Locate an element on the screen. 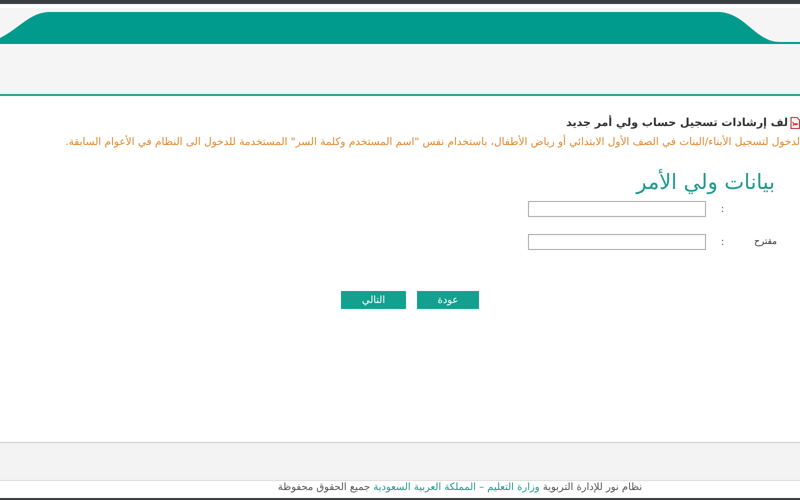 This screenshot has height=500, width=800. footer-link: وزارة التعليم – المملكة العربية السعودية is located at coordinates (456, 487).